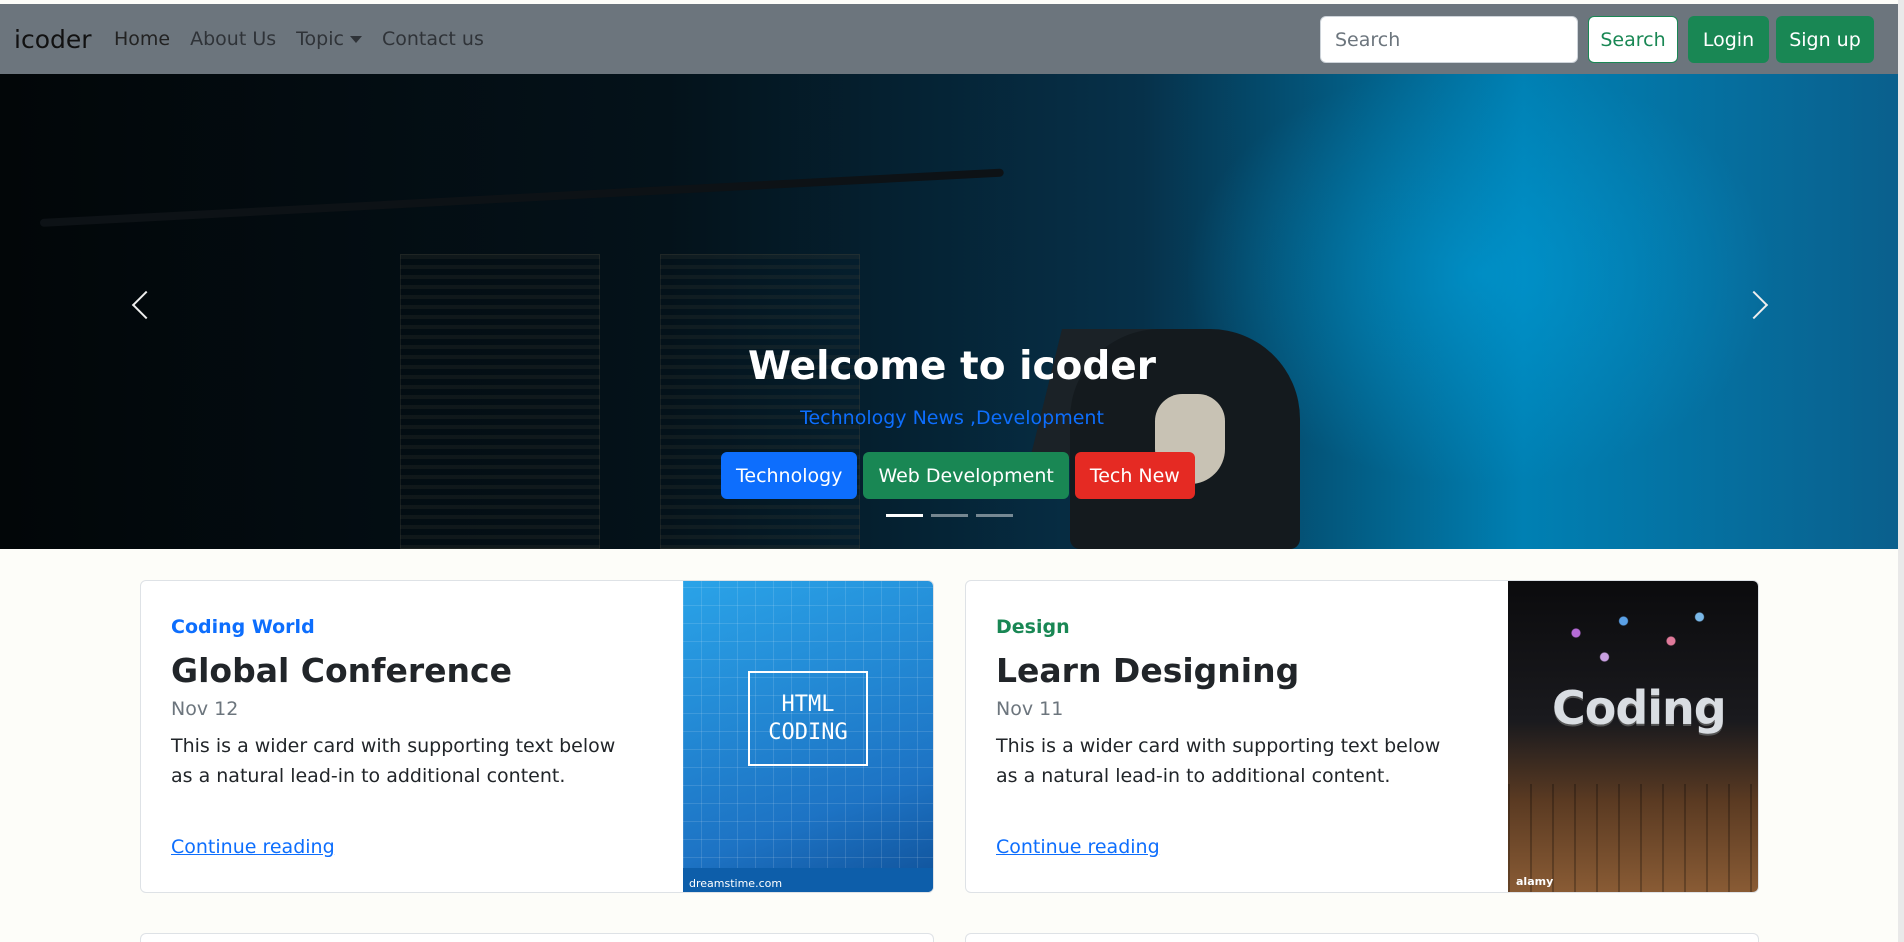 The width and height of the screenshot is (1904, 942). Describe the element at coordinates (243, 627) in the screenshot. I see `card-category: Coding World` at that location.